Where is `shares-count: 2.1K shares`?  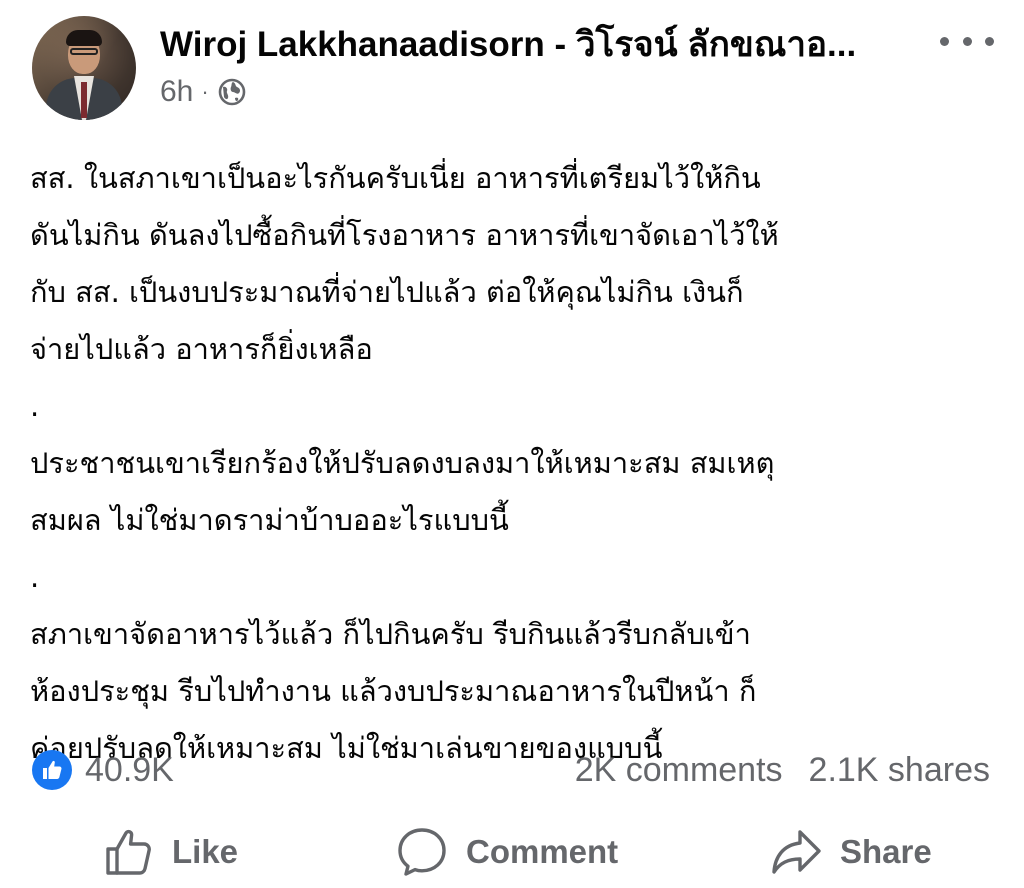
shares-count: 2.1K shares is located at coordinates (899, 770).